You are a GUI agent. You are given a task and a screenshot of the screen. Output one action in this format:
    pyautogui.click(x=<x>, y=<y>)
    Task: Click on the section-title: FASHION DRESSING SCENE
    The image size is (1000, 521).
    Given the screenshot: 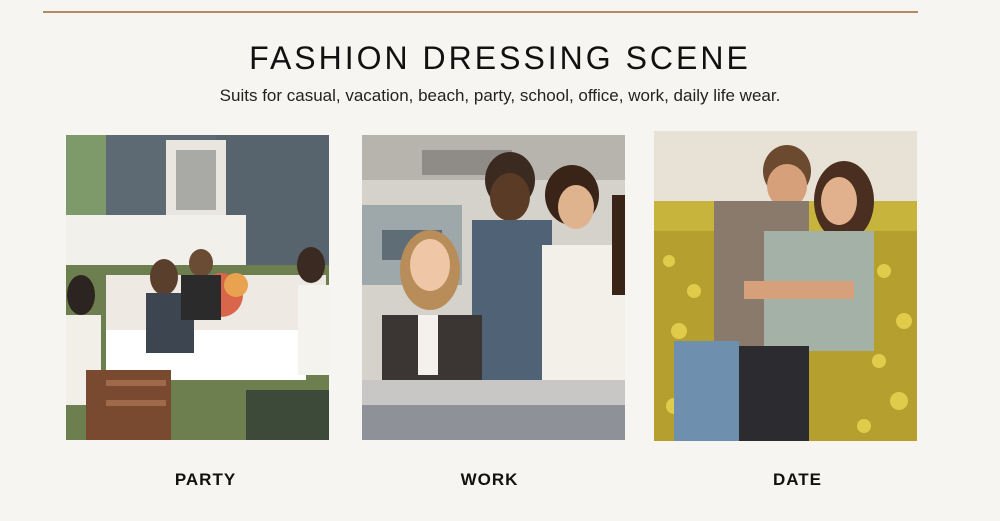 What is the action you would take?
    pyautogui.click(x=500, y=58)
    